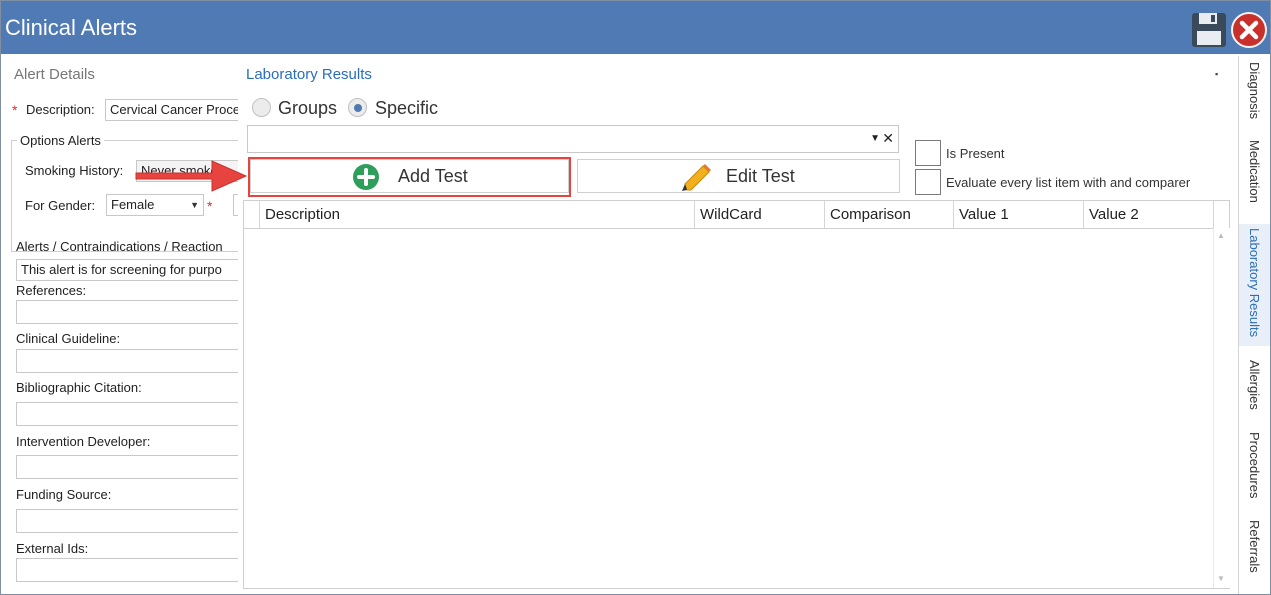 The width and height of the screenshot is (1271, 595). Describe the element at coordinates (1254, 285) in the screenshot. I see `tab-laboratory-results: Laboratory Results` at that location.